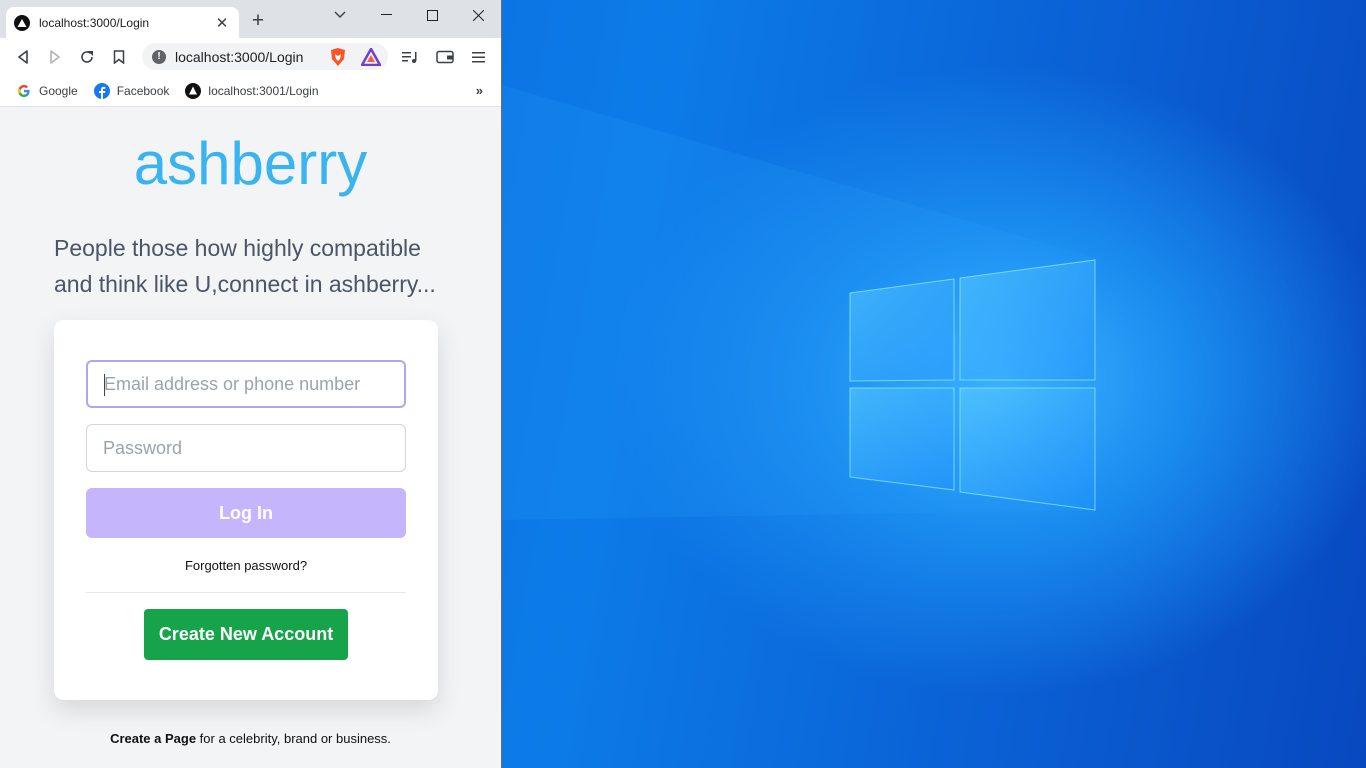 This screenshot has height=768, width=1366. Describe the element at coordinates (432, 15) in the screenshot. I see `maximize-icon` at that location.